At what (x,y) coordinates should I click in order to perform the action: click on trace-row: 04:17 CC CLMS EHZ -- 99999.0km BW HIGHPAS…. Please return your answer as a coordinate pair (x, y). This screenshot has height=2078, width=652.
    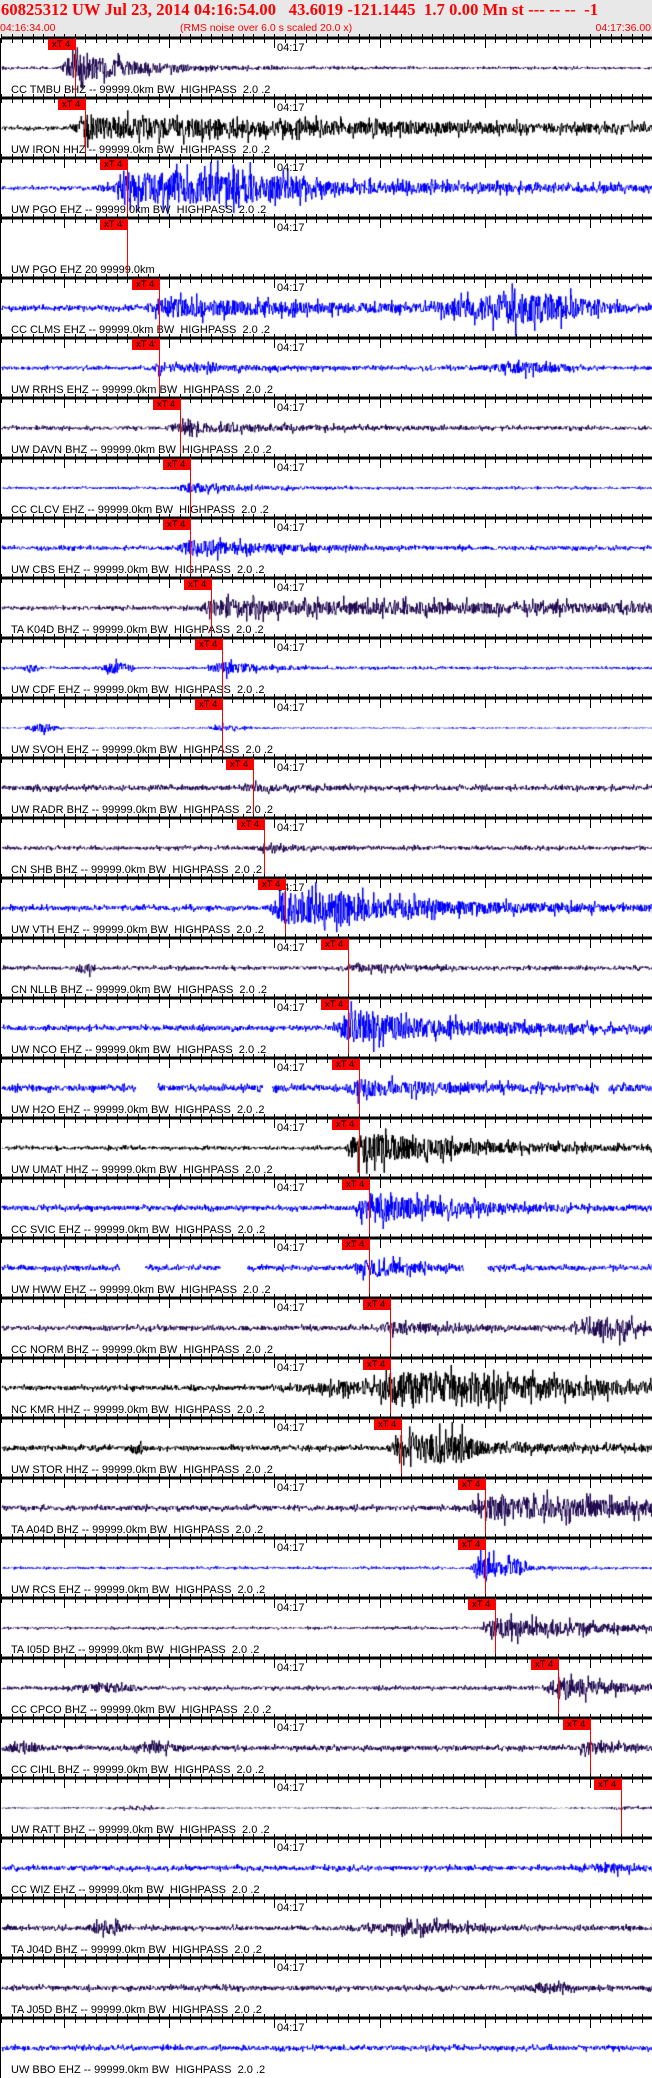
    Looking at the image, I should click on (326, 306).